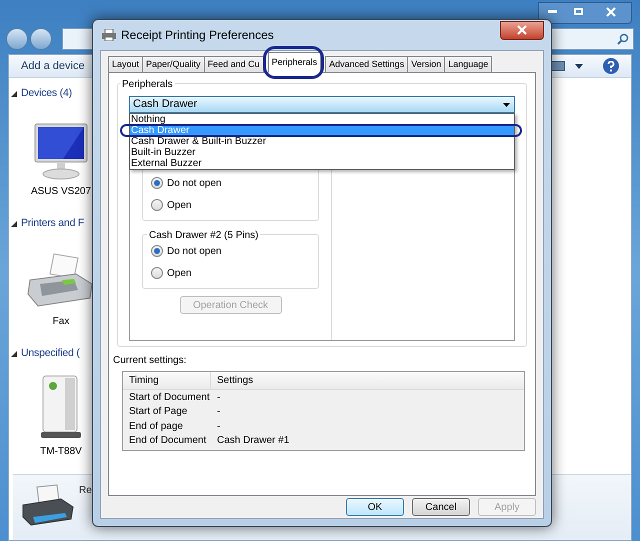  What do you see at coordinates (61, 452) in the screenshot?
I see `device-label: TM-T88V` at bounding box center [61, 452].